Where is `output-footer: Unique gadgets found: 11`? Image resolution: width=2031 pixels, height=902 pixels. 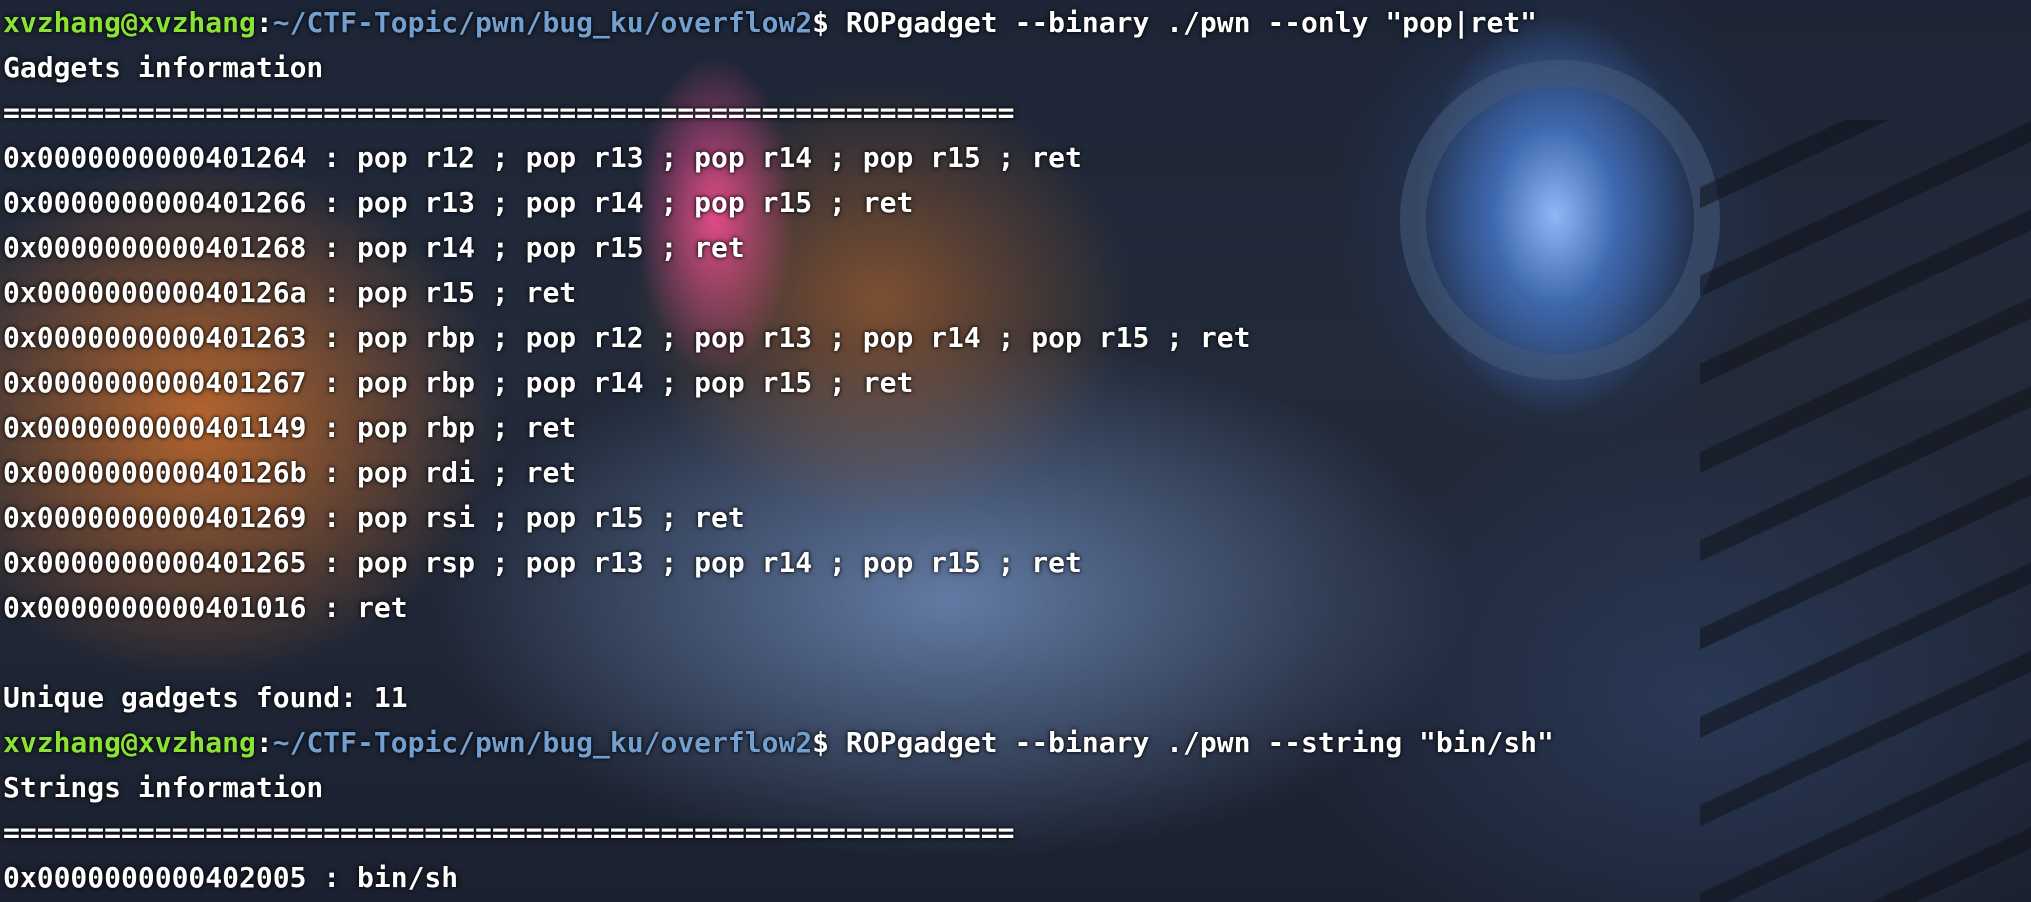 output-footer: Unique gadgets found: 11 is located at coordinates (205, 697).